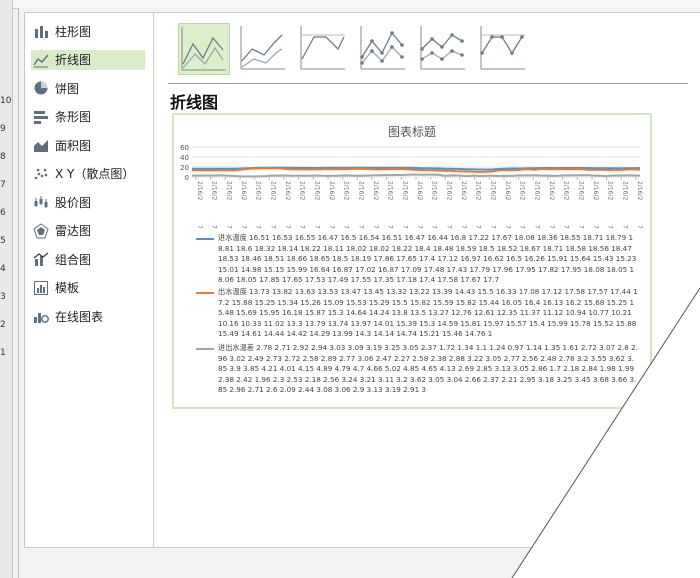 This screenshot has height=578, width=700. What do you see at coordinates (73, 202) in the screenshot?
I see `sidebar-item-label: 股价图` at bounding box center [73, 202].